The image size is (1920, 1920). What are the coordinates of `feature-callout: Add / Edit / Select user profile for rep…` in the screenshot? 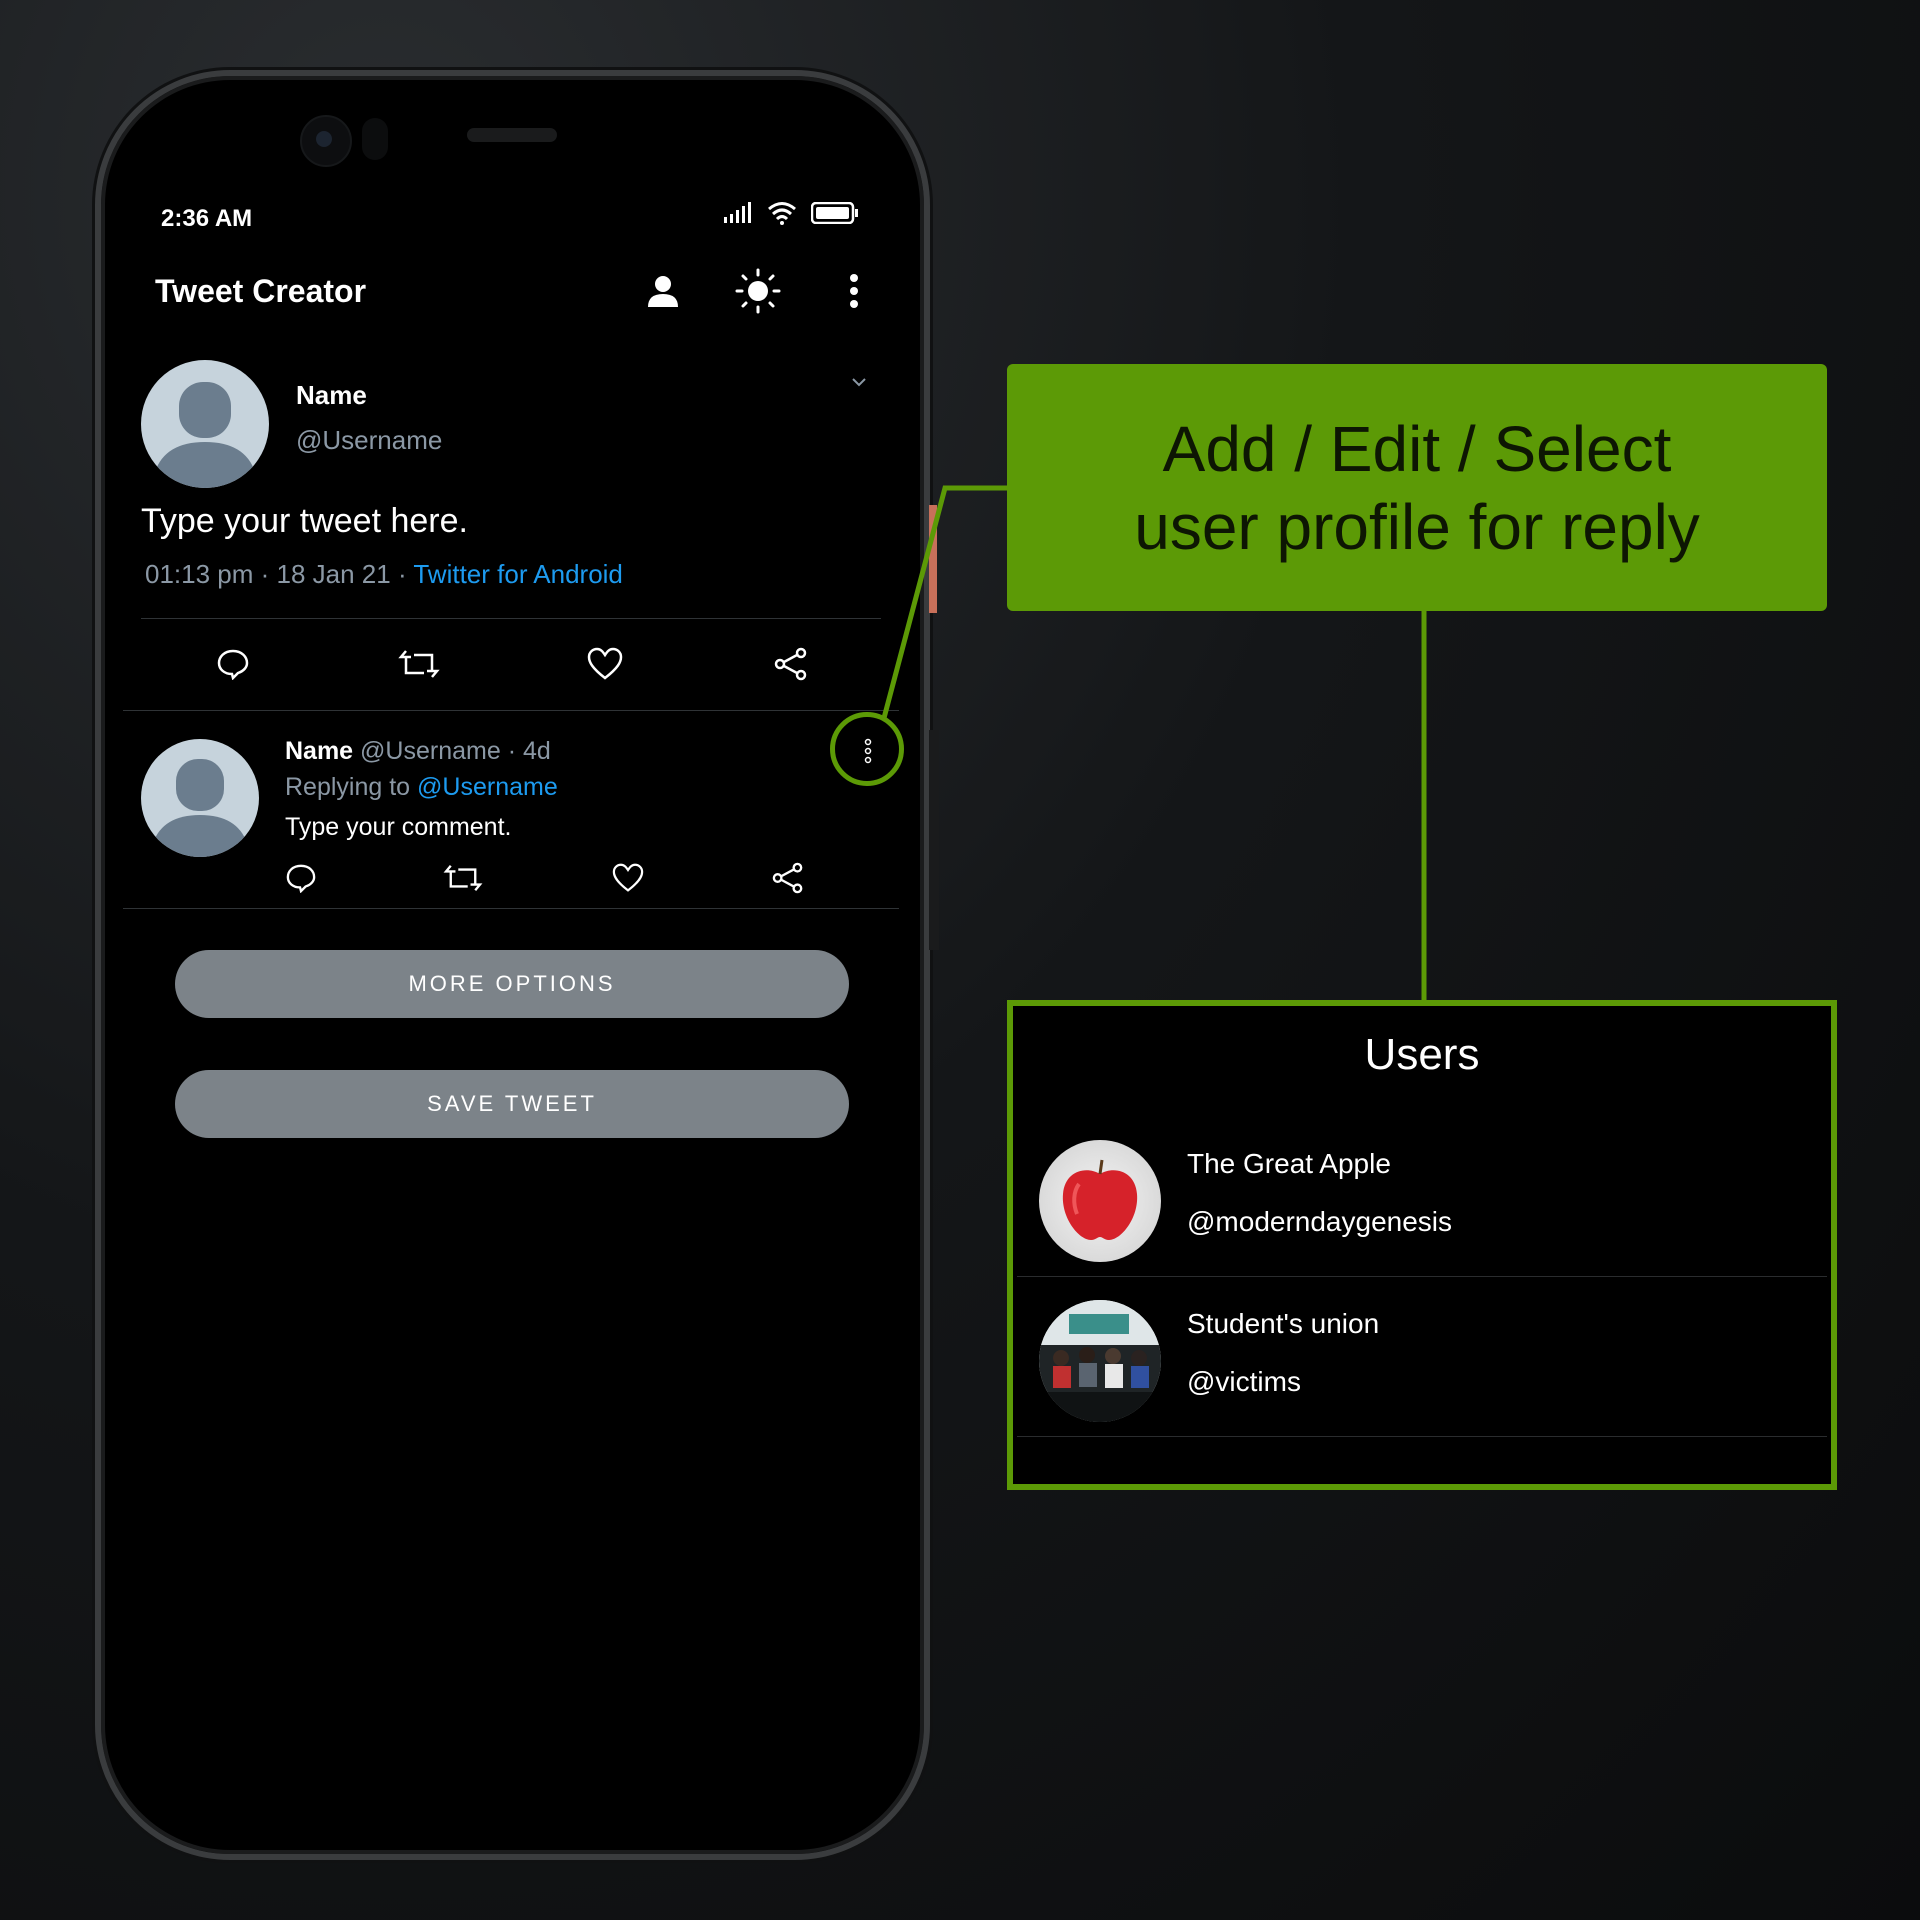 It's located at (1417, 487).